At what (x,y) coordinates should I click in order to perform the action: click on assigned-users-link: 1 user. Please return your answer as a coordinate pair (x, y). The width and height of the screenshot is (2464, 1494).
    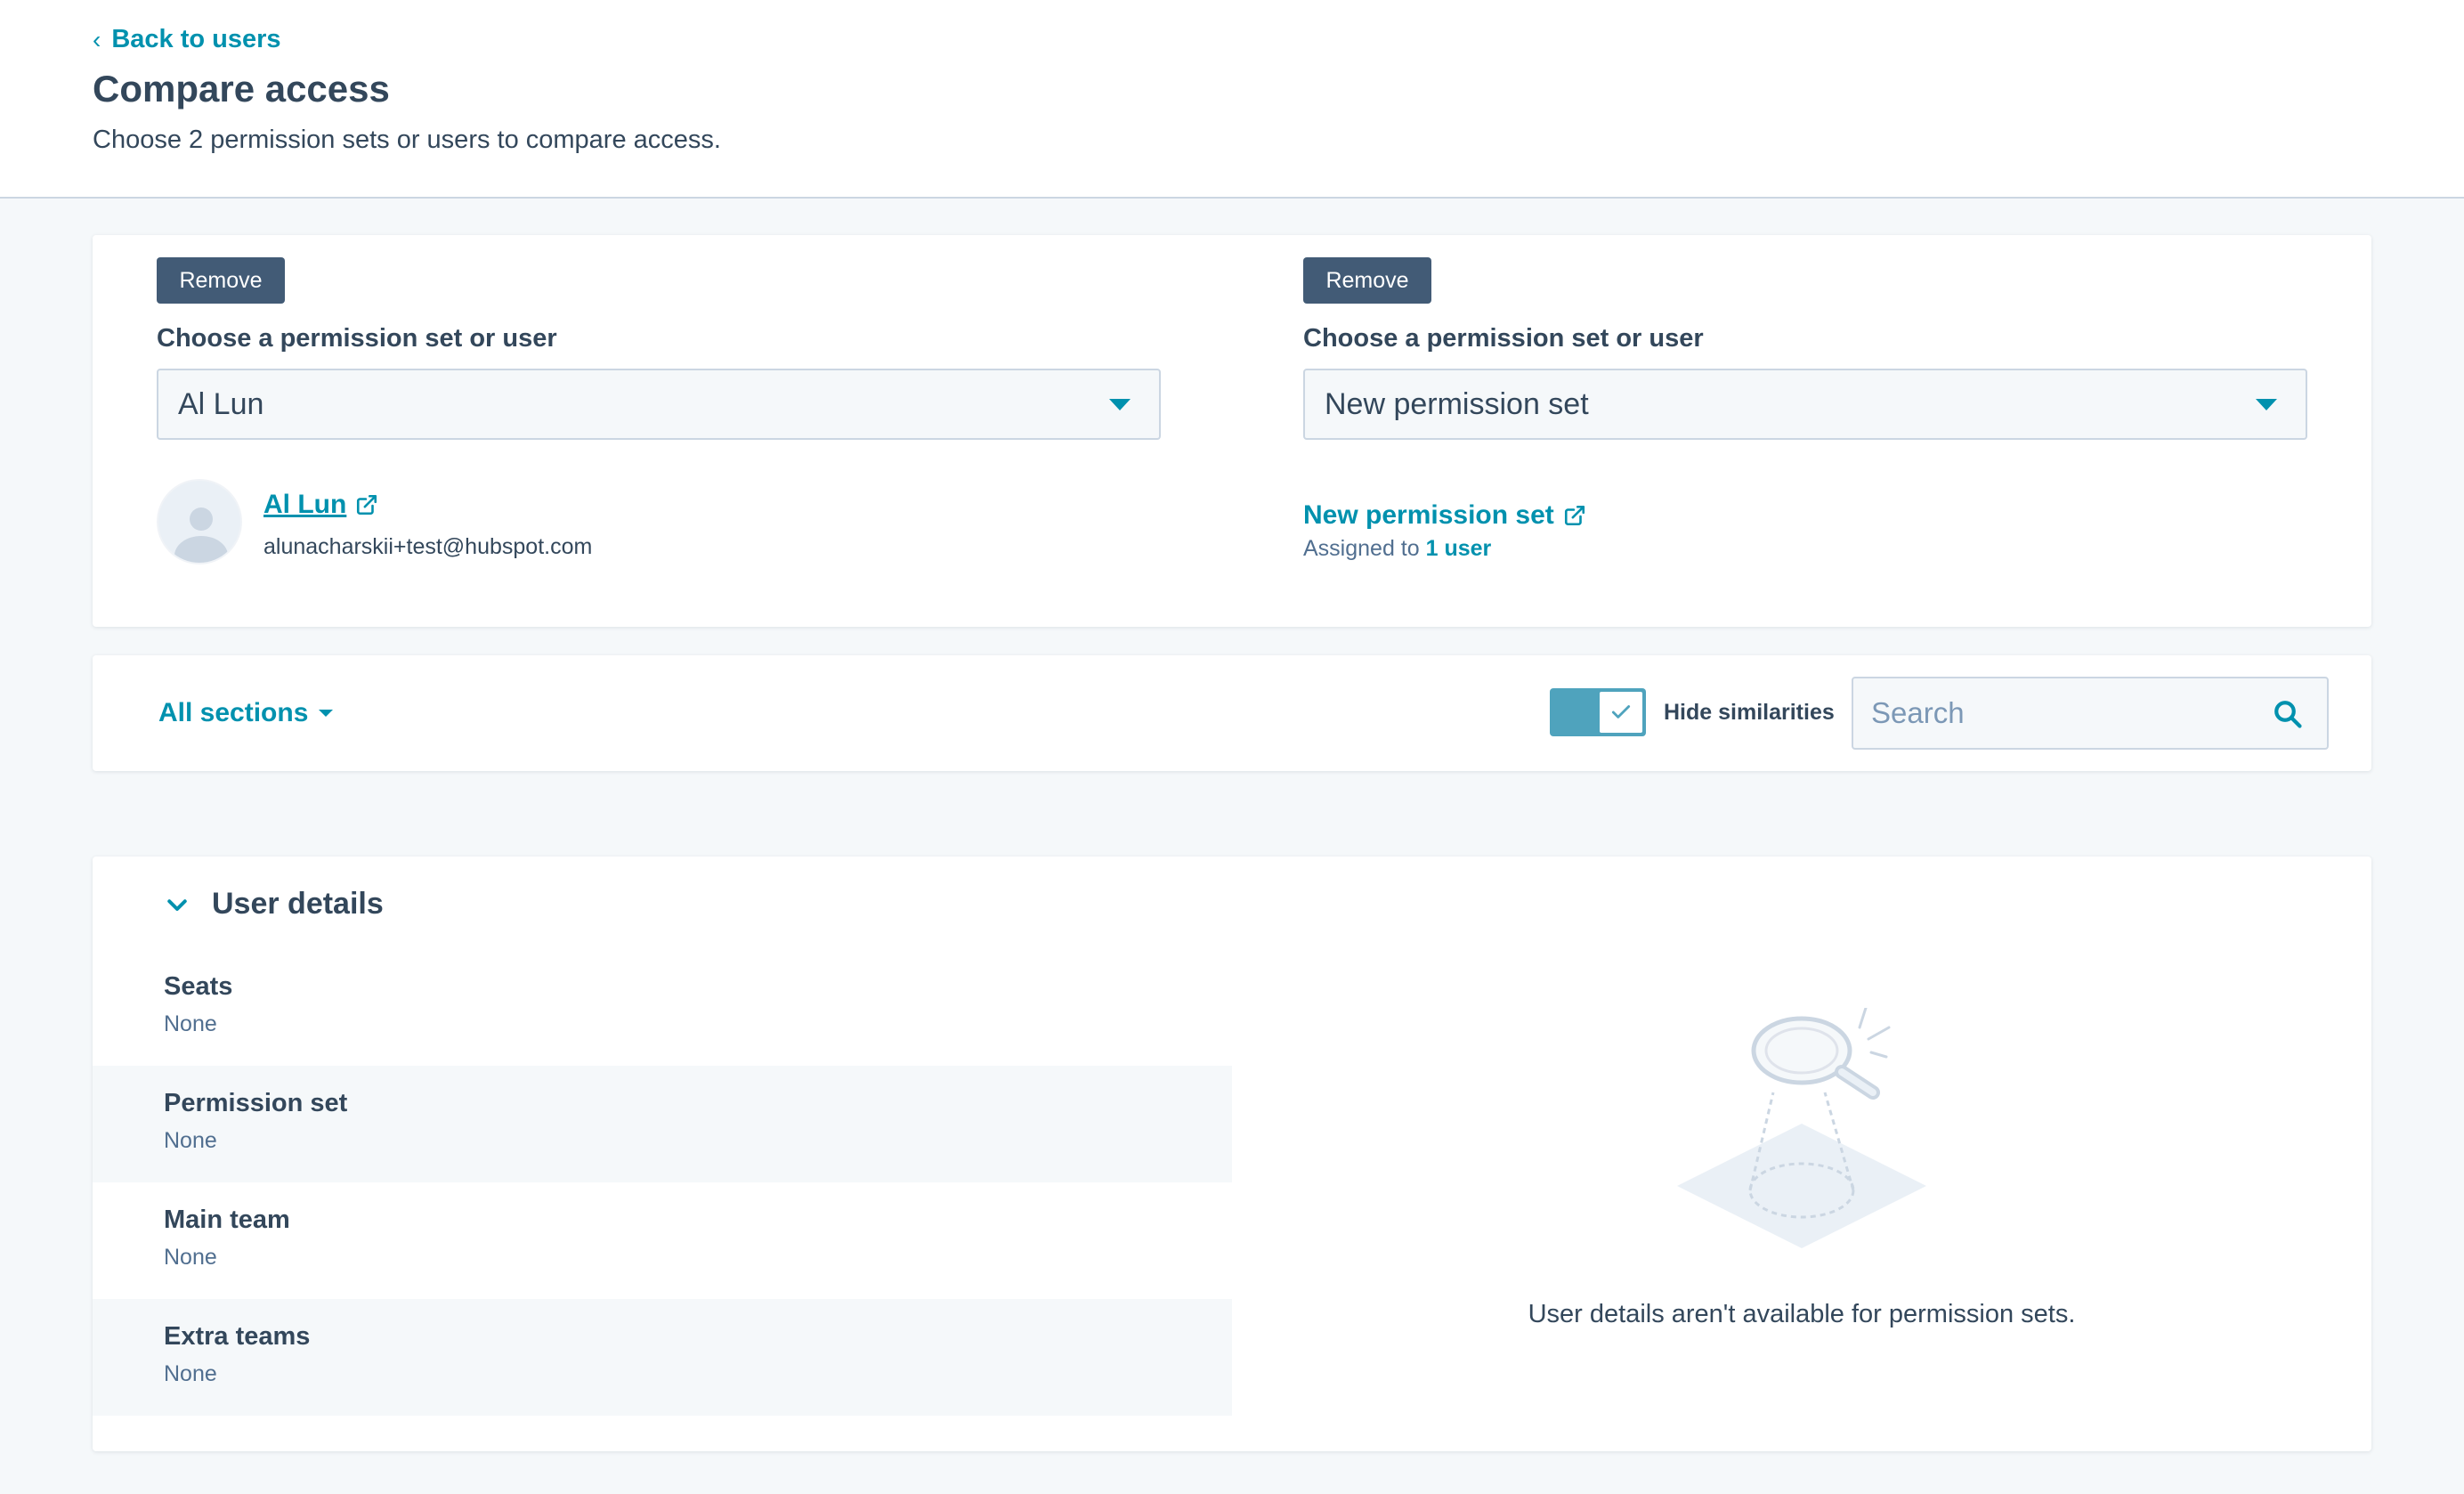
    Looking at the image, I should click on (1459, 548).